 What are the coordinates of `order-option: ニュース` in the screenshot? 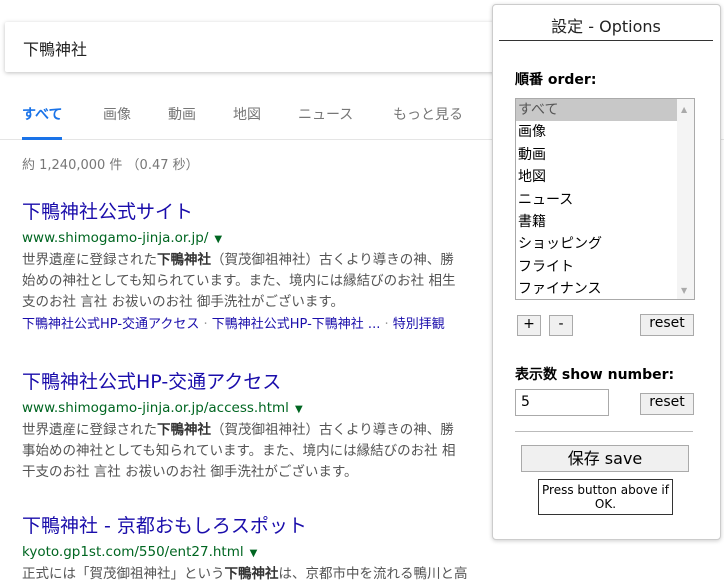 It's located at (597, 200).